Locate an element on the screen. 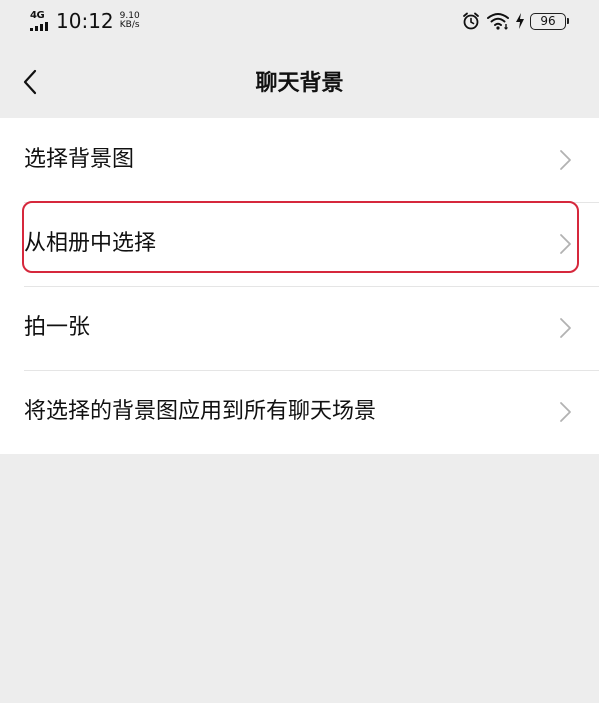 This screenshot has height=703, width=599. list-item-choose-from-album: 从相册中选择 is located at coordinates (299, 244).